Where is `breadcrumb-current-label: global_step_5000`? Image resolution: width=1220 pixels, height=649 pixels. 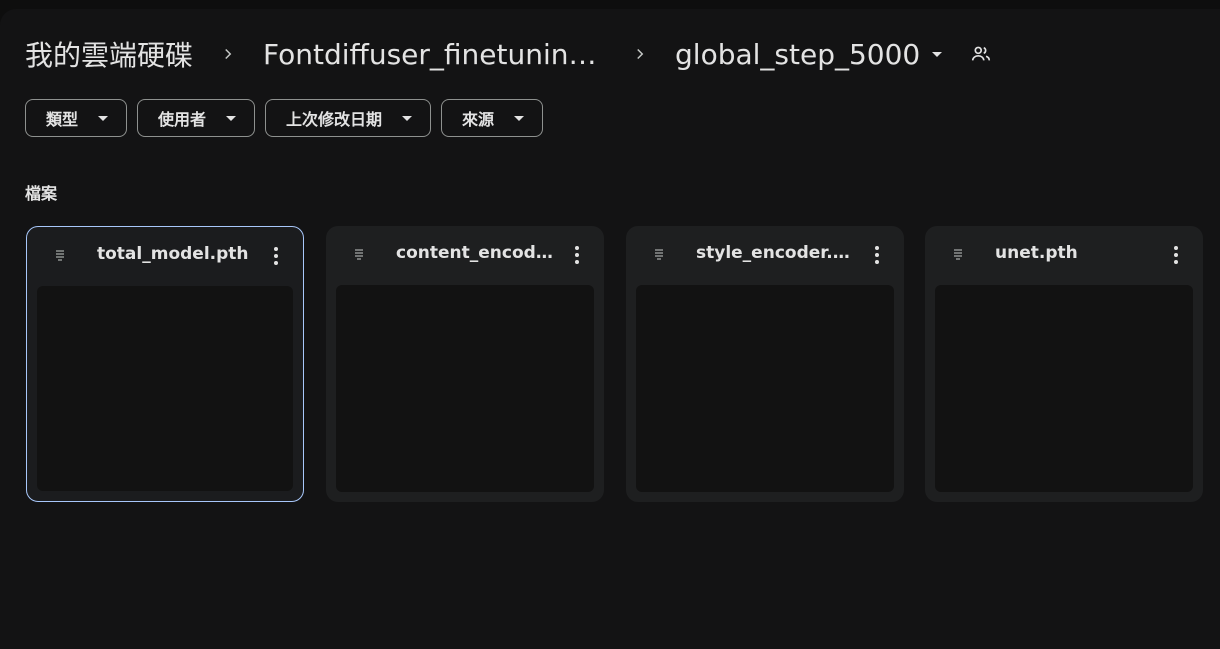 breadcrumb-current-label: global_step_5000 is located at coordinates (798, 54).